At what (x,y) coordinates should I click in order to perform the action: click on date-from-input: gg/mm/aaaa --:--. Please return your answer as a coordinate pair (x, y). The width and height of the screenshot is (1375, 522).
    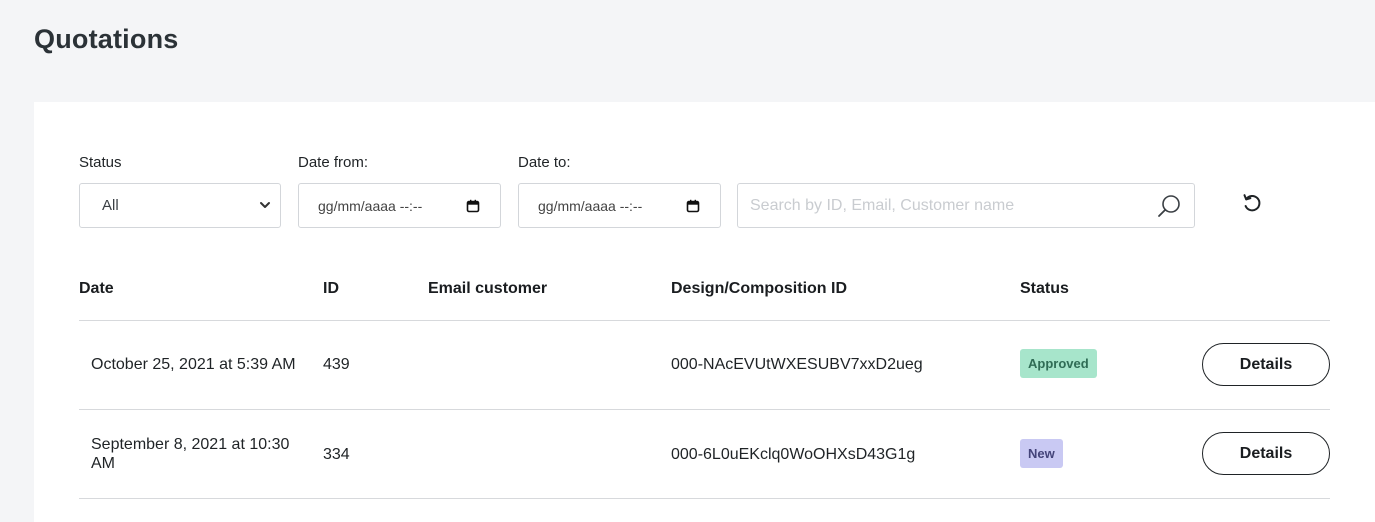
    Looking at the image, I should click on (399, 205).